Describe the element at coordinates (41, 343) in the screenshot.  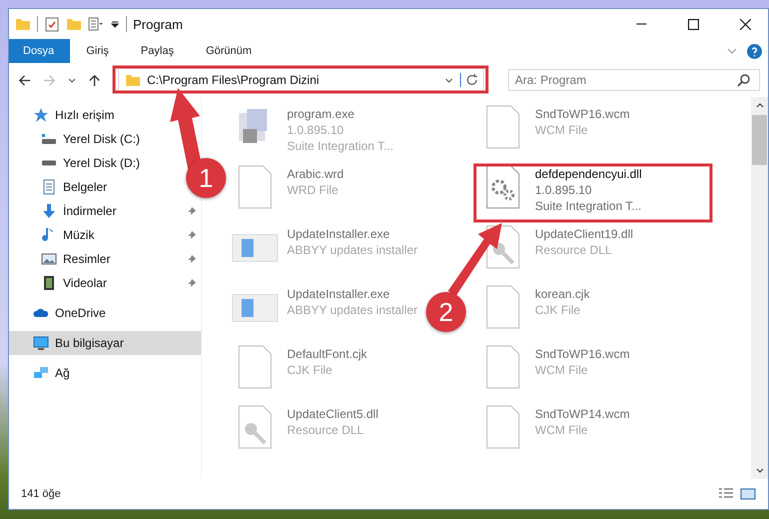
I see `monitor-icon` at that location.